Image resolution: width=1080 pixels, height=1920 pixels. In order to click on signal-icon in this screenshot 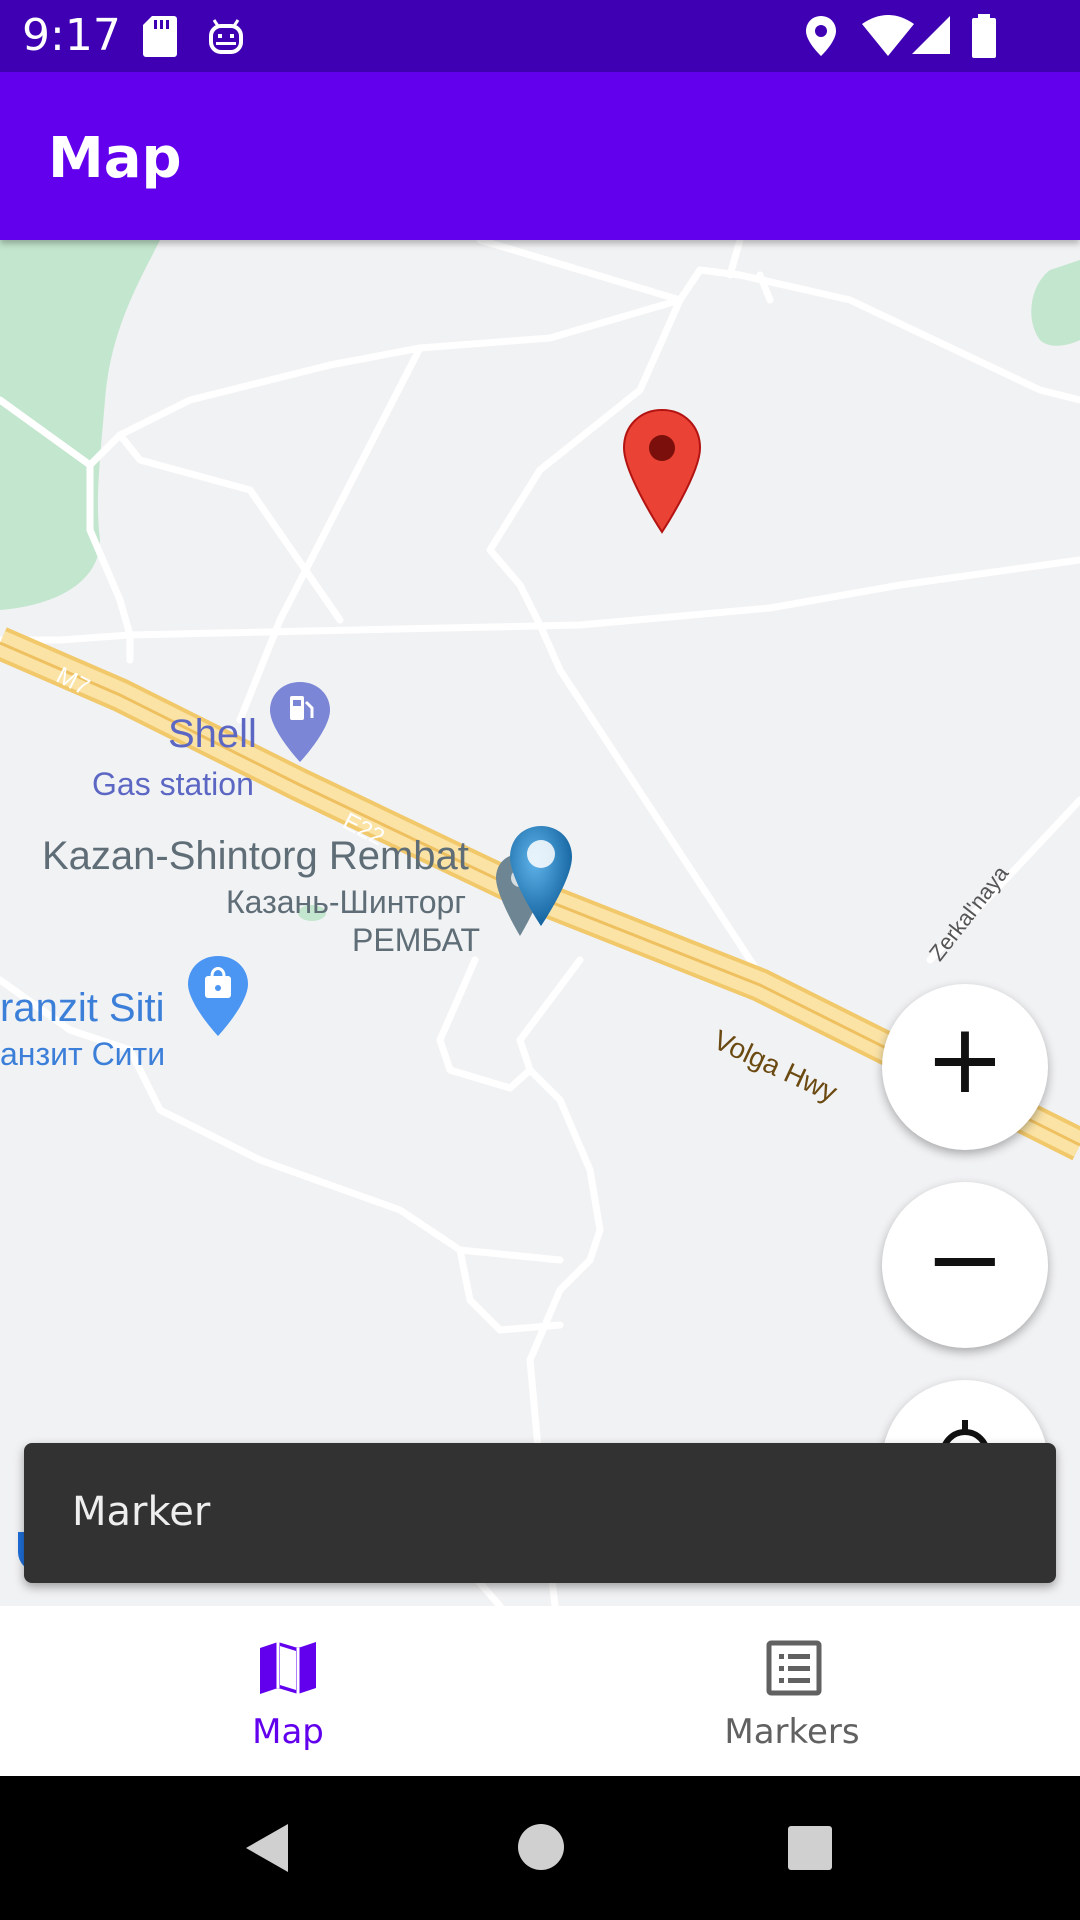, I will do `click(931, 35)`.